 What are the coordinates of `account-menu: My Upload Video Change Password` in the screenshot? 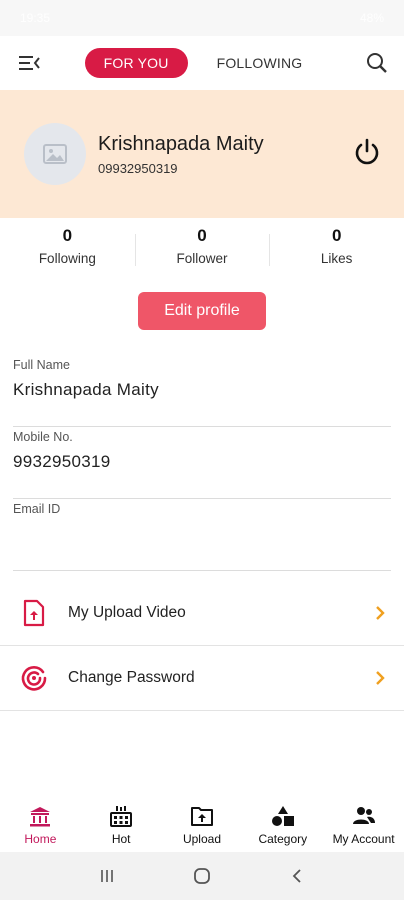 It's located at (202, 646).